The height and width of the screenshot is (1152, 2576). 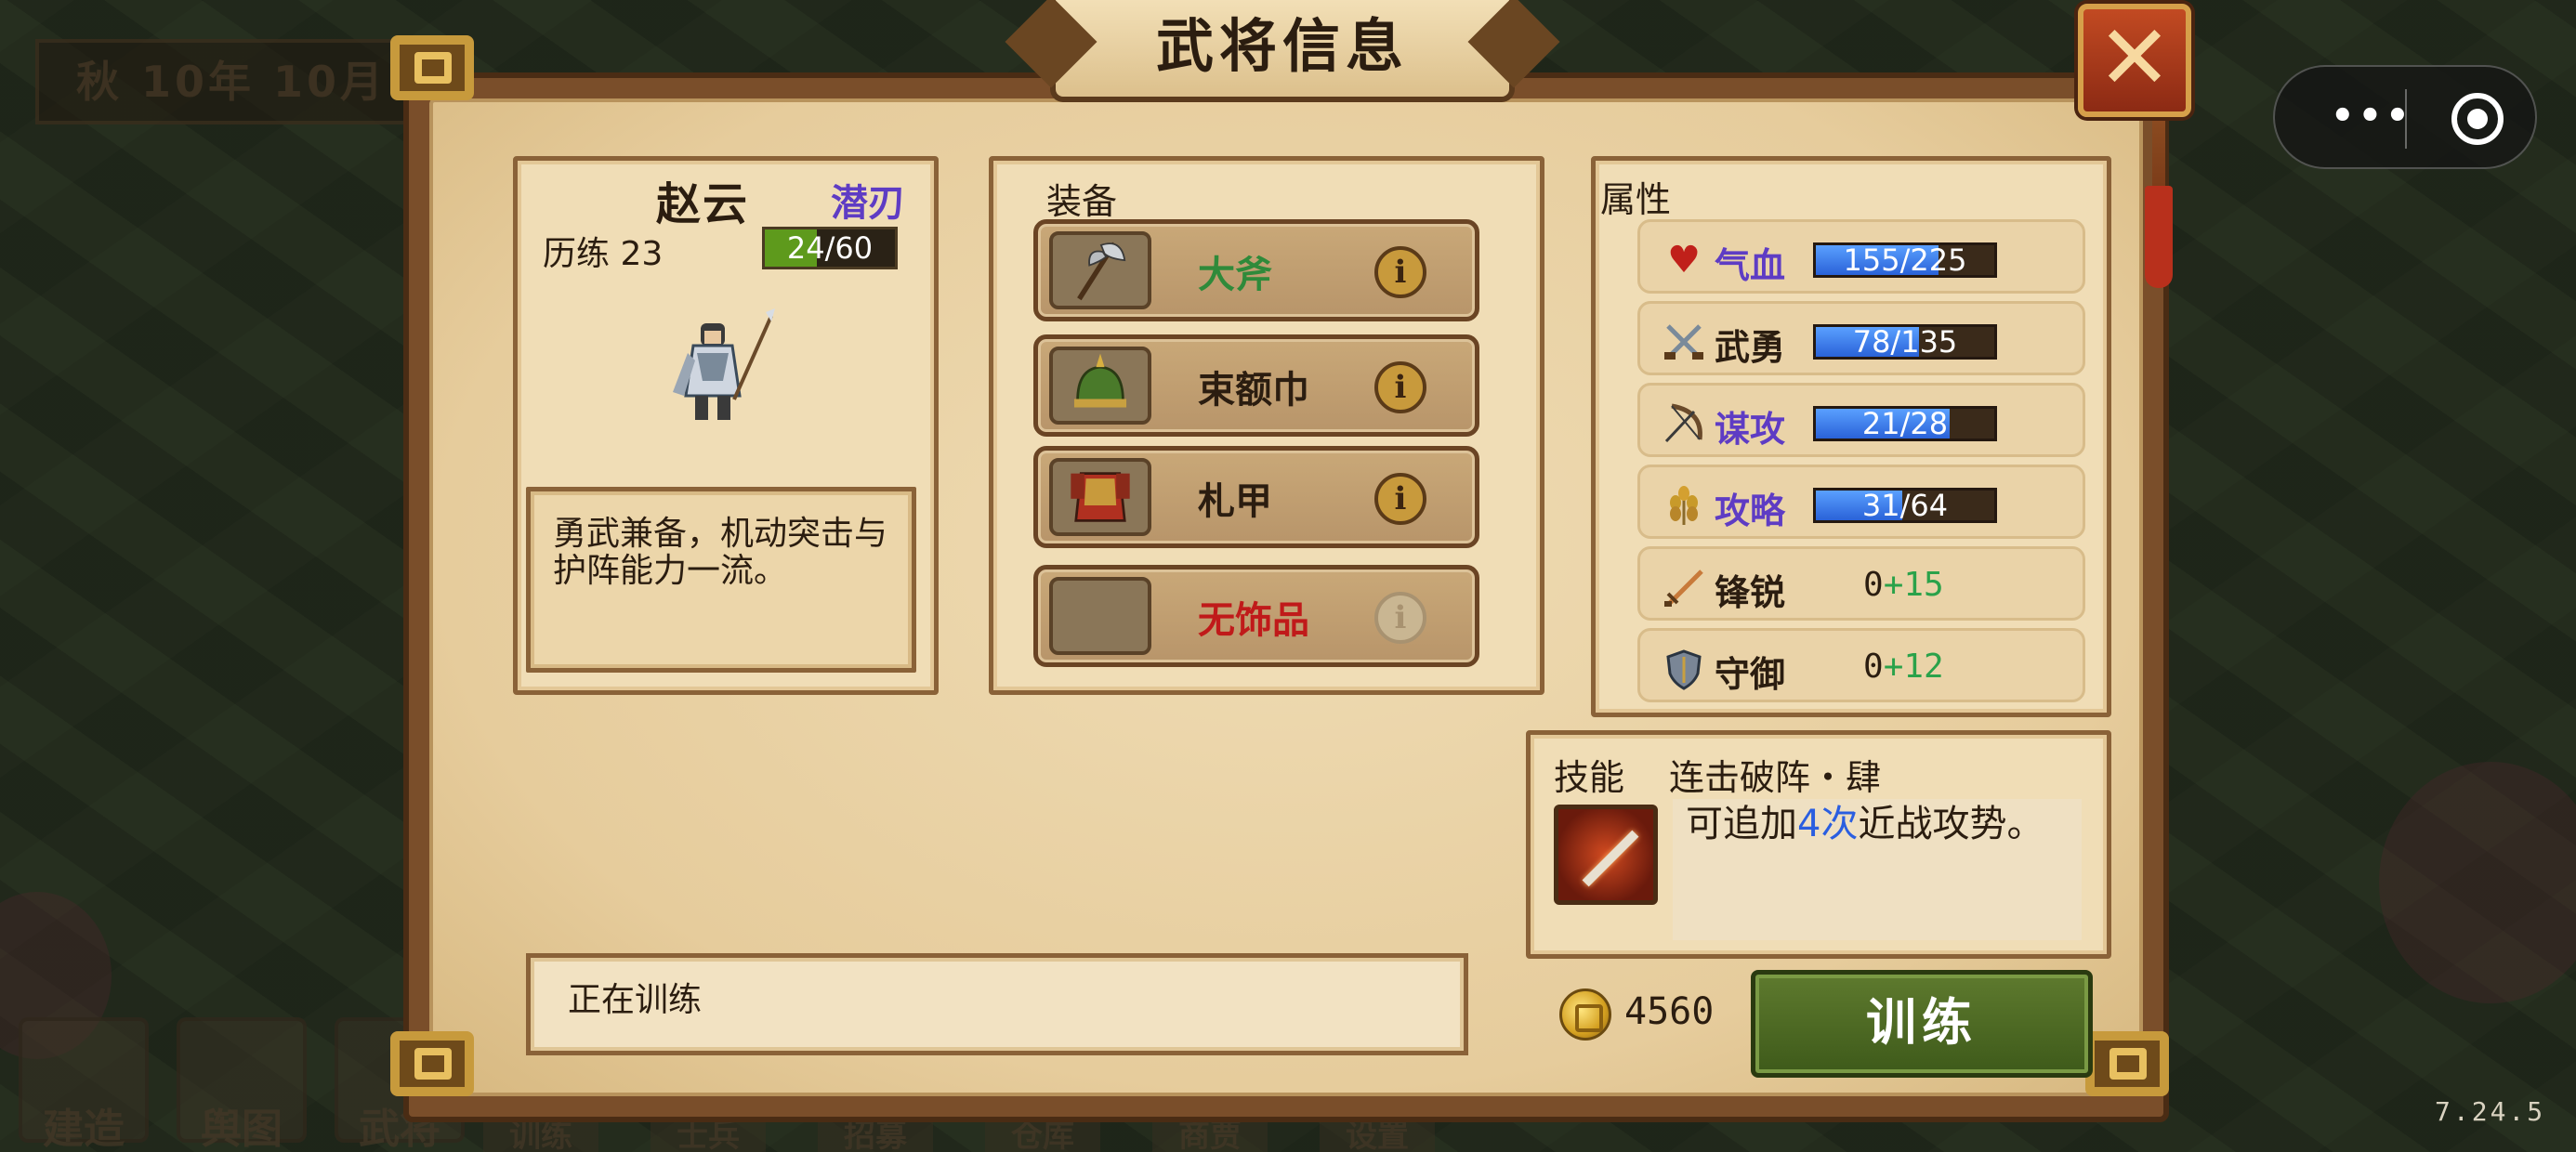 What do you see at coordinates (1903, 667) in the screenshot?
I see `attr-stat-value: 0+12` at bounding box center [1903, 667].